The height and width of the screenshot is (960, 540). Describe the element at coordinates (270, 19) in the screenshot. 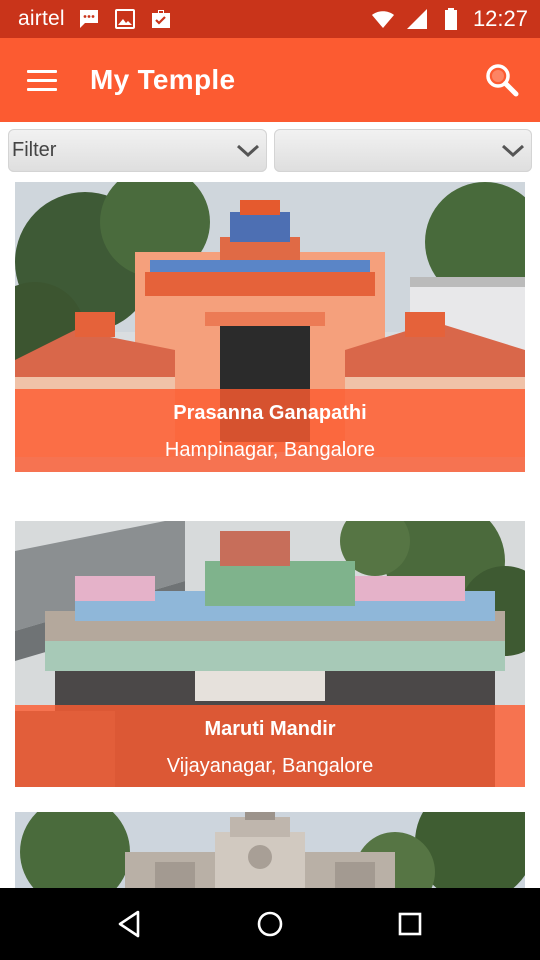

I see `status-bar: airtel 12:27` at that location.